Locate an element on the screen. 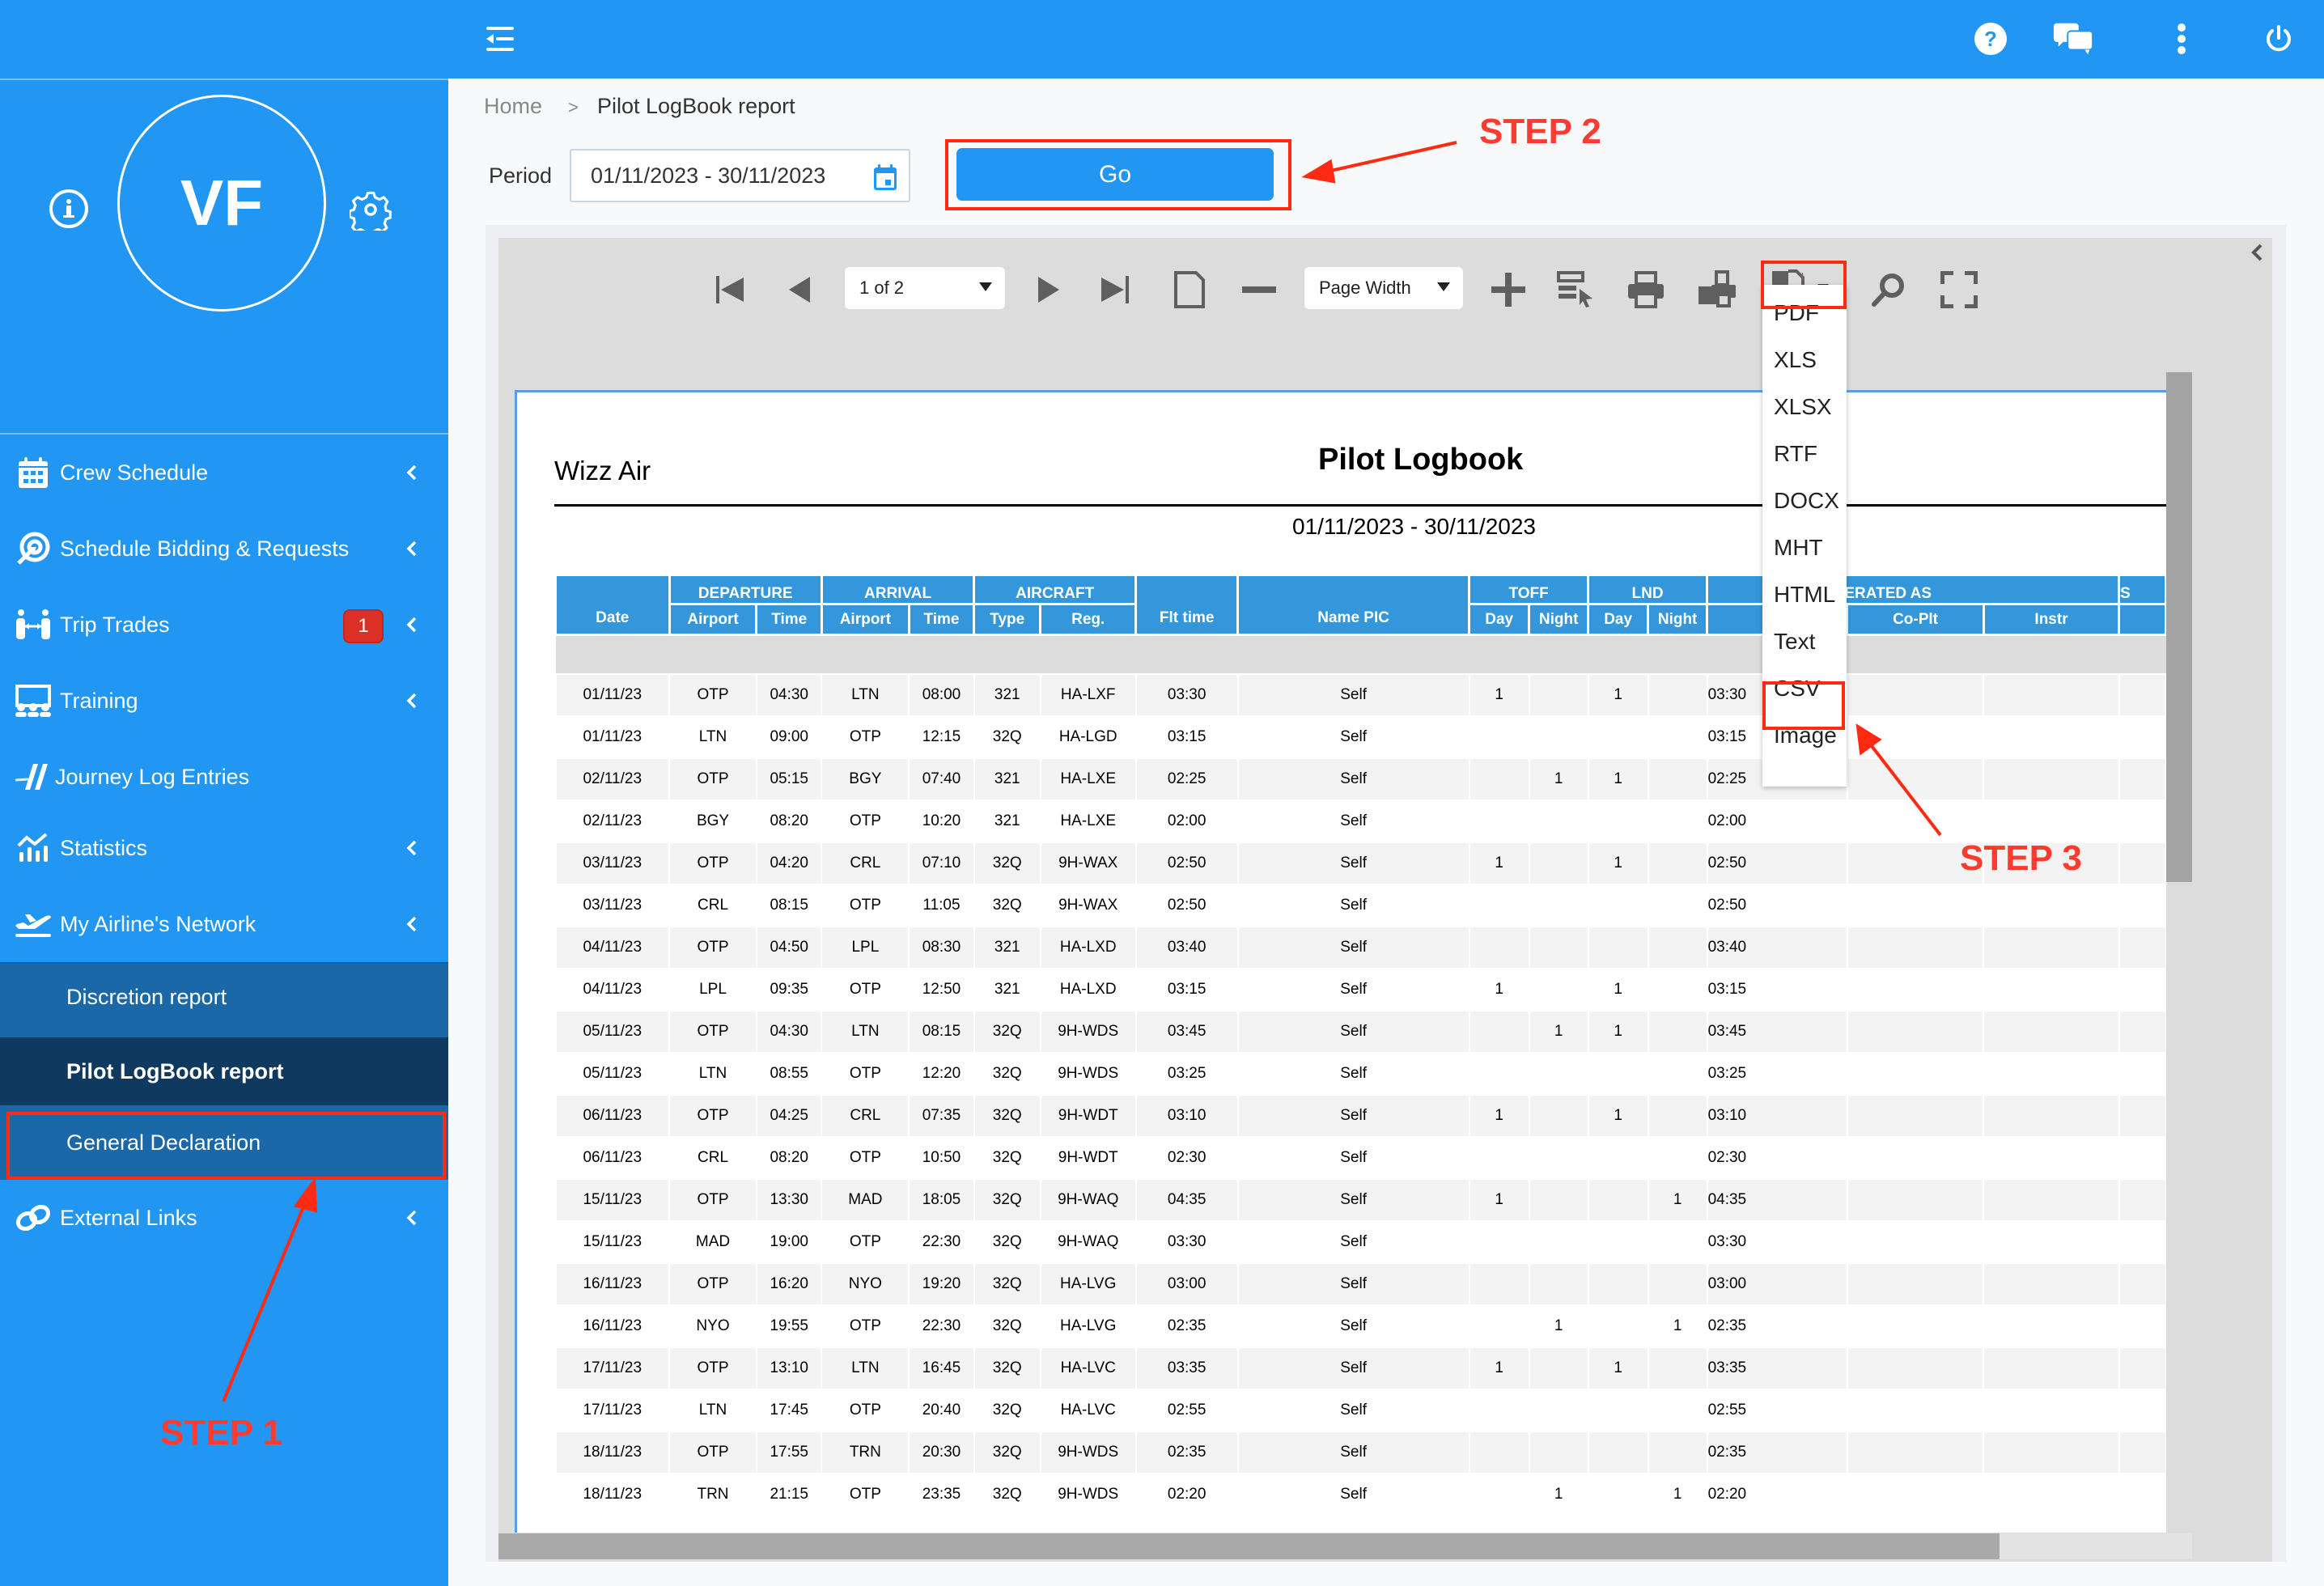  sidebar-item-airline-network: My Airline's Network is located at coordinates (224, 924).